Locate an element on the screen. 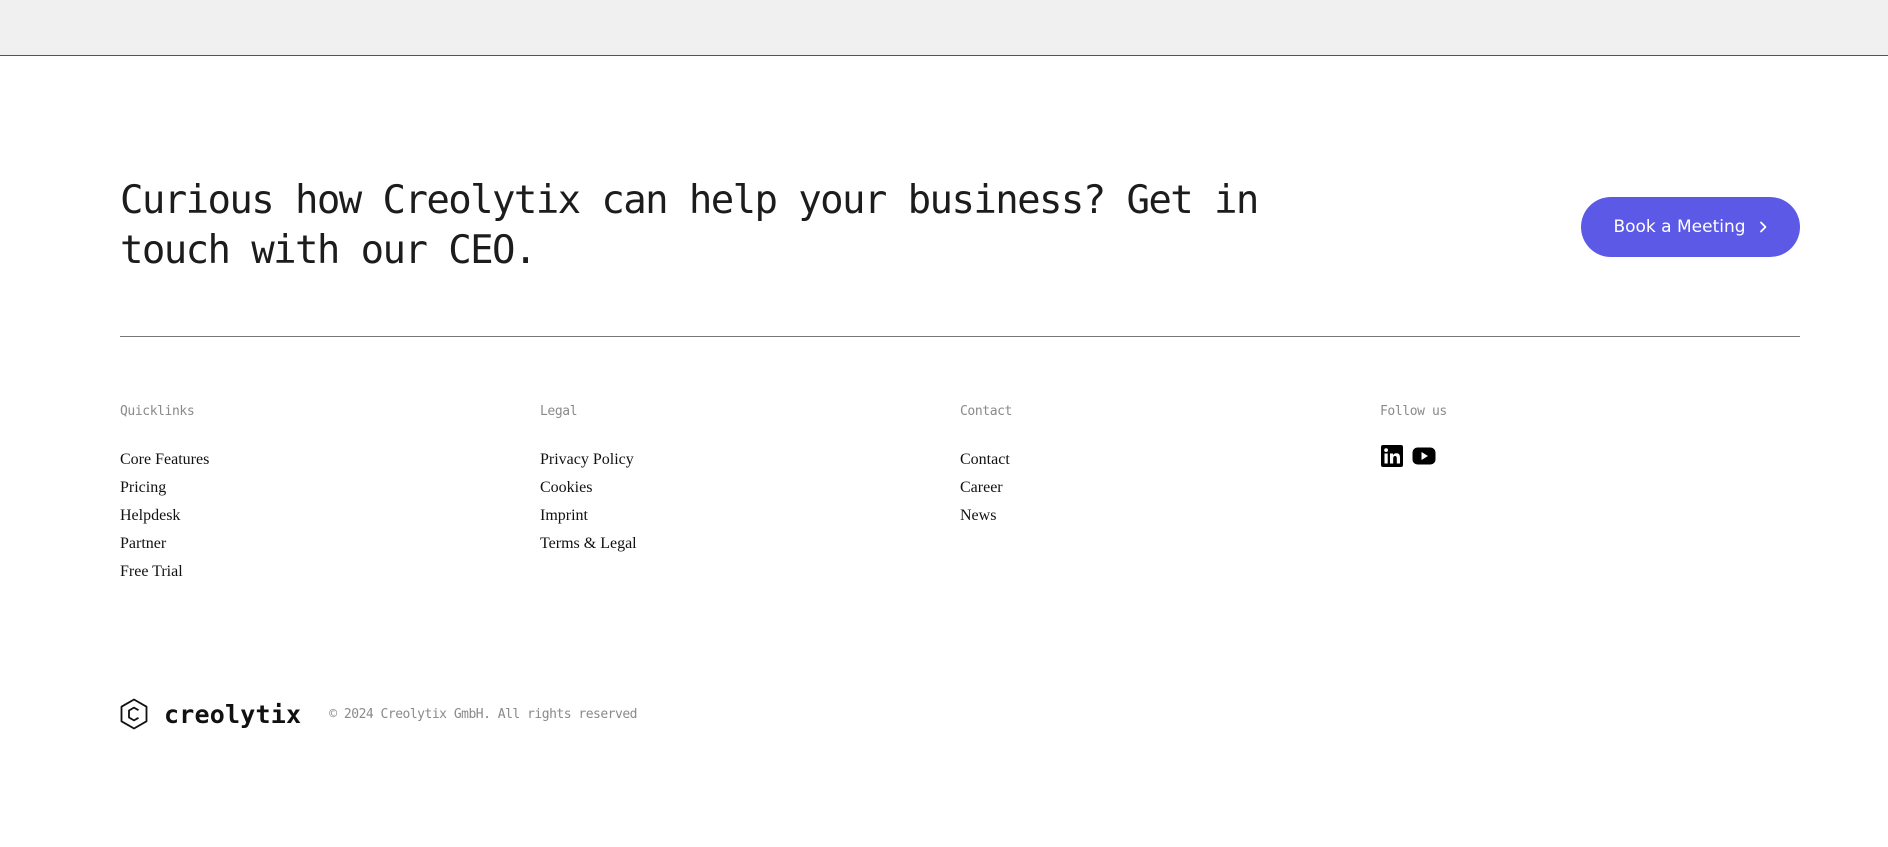  chevron-right-icon is located at coordinates (1763, 227).